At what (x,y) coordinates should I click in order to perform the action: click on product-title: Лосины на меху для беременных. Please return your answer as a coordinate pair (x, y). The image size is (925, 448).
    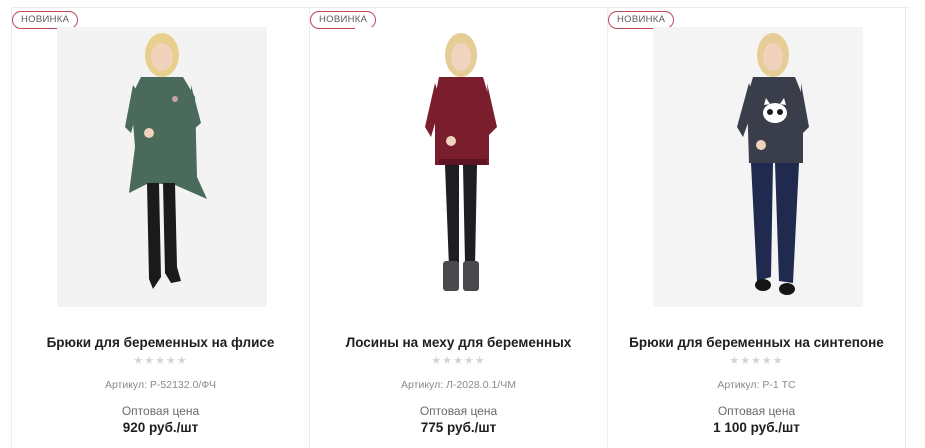
    Looking at the image, I should click on (458, 342).